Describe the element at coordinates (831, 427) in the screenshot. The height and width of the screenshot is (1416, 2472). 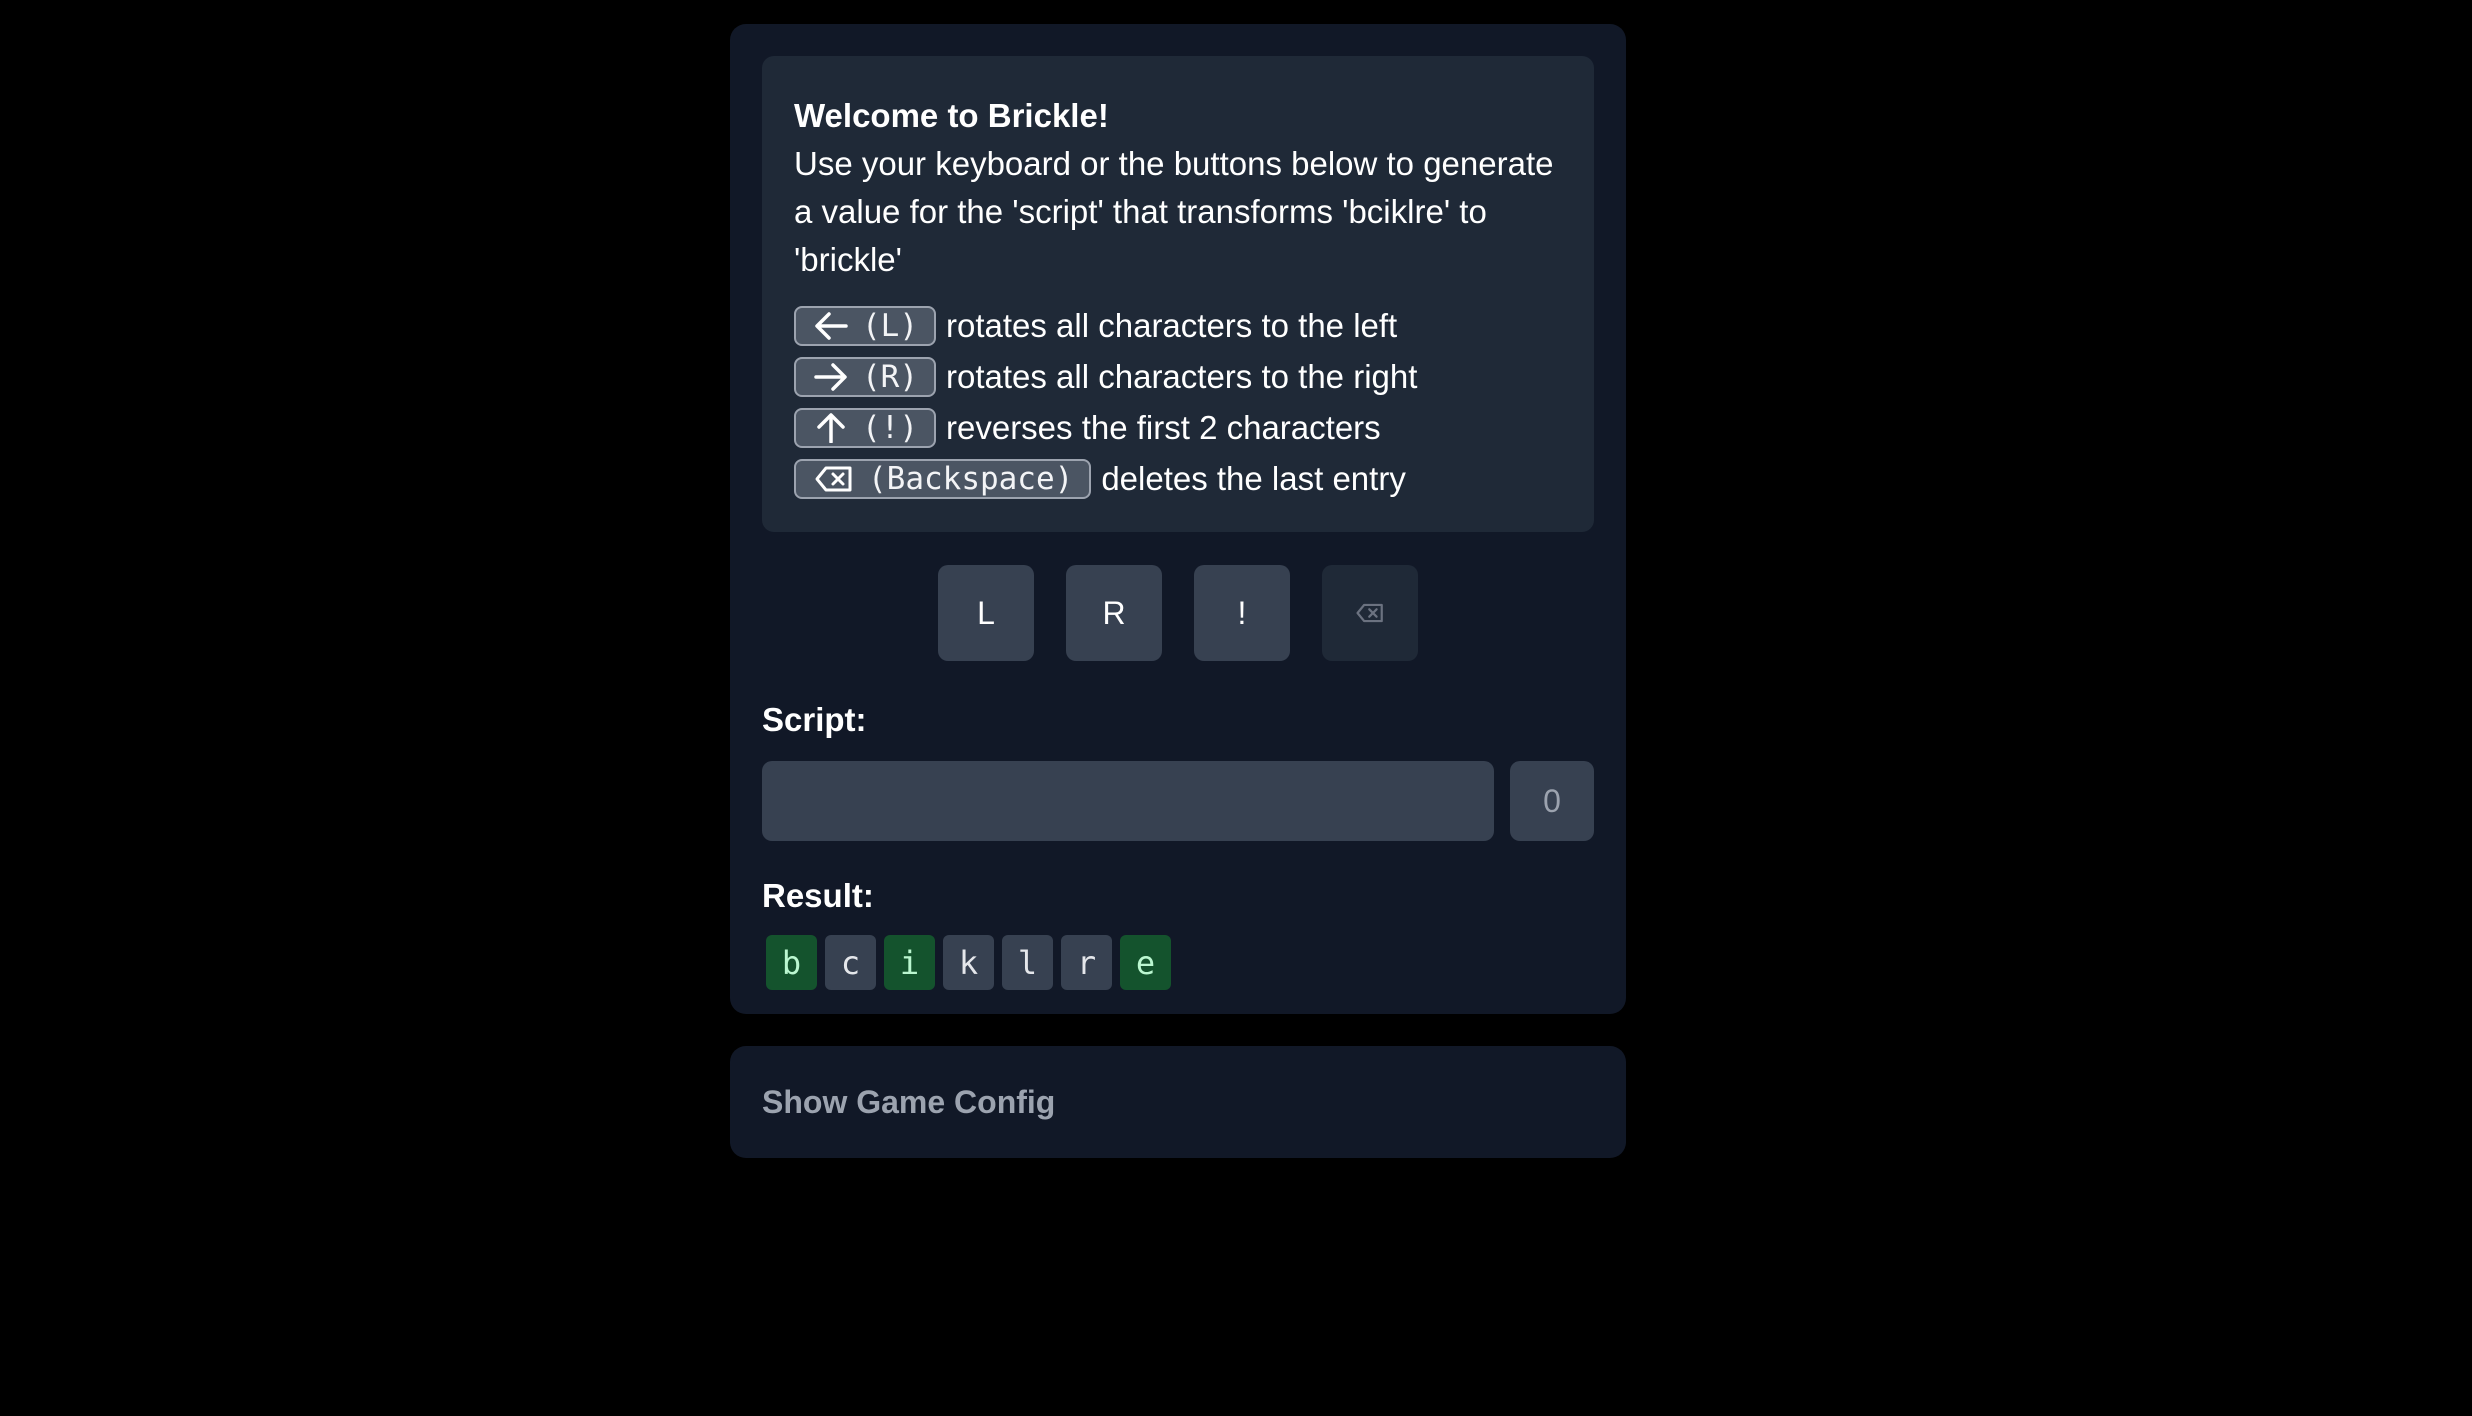
I see `arrow-up-icon` at that location.